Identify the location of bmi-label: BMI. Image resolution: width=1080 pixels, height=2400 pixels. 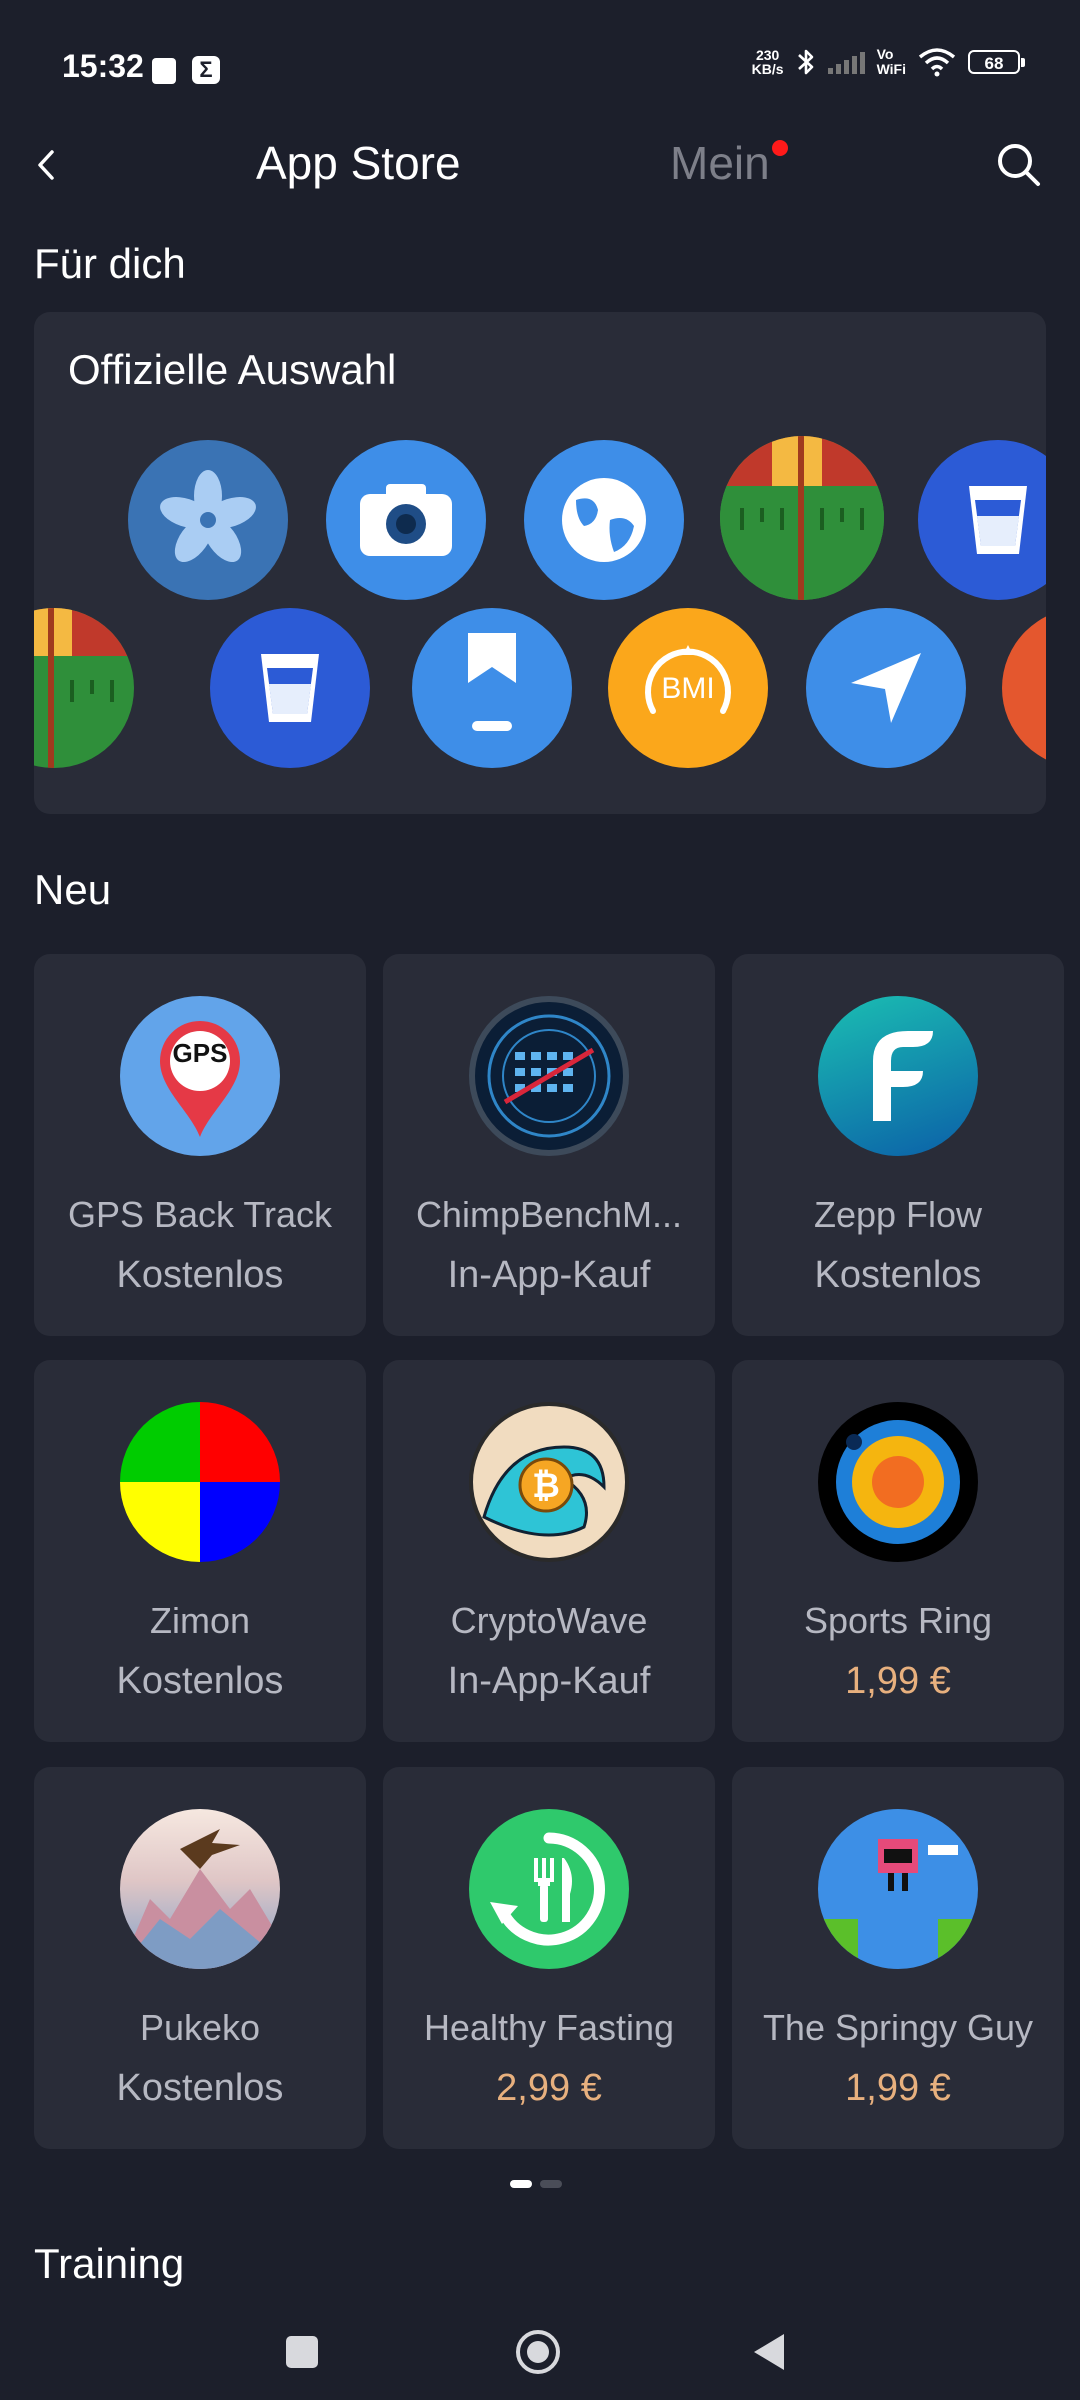
(688, 688).